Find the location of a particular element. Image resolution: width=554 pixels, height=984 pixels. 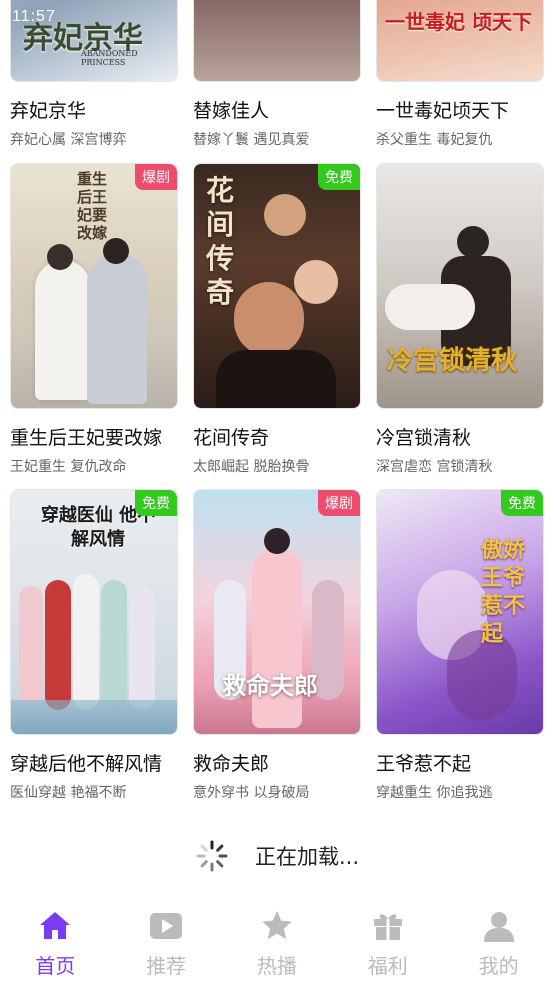

tab-label: 我的 is located at coordinates (498, 966).